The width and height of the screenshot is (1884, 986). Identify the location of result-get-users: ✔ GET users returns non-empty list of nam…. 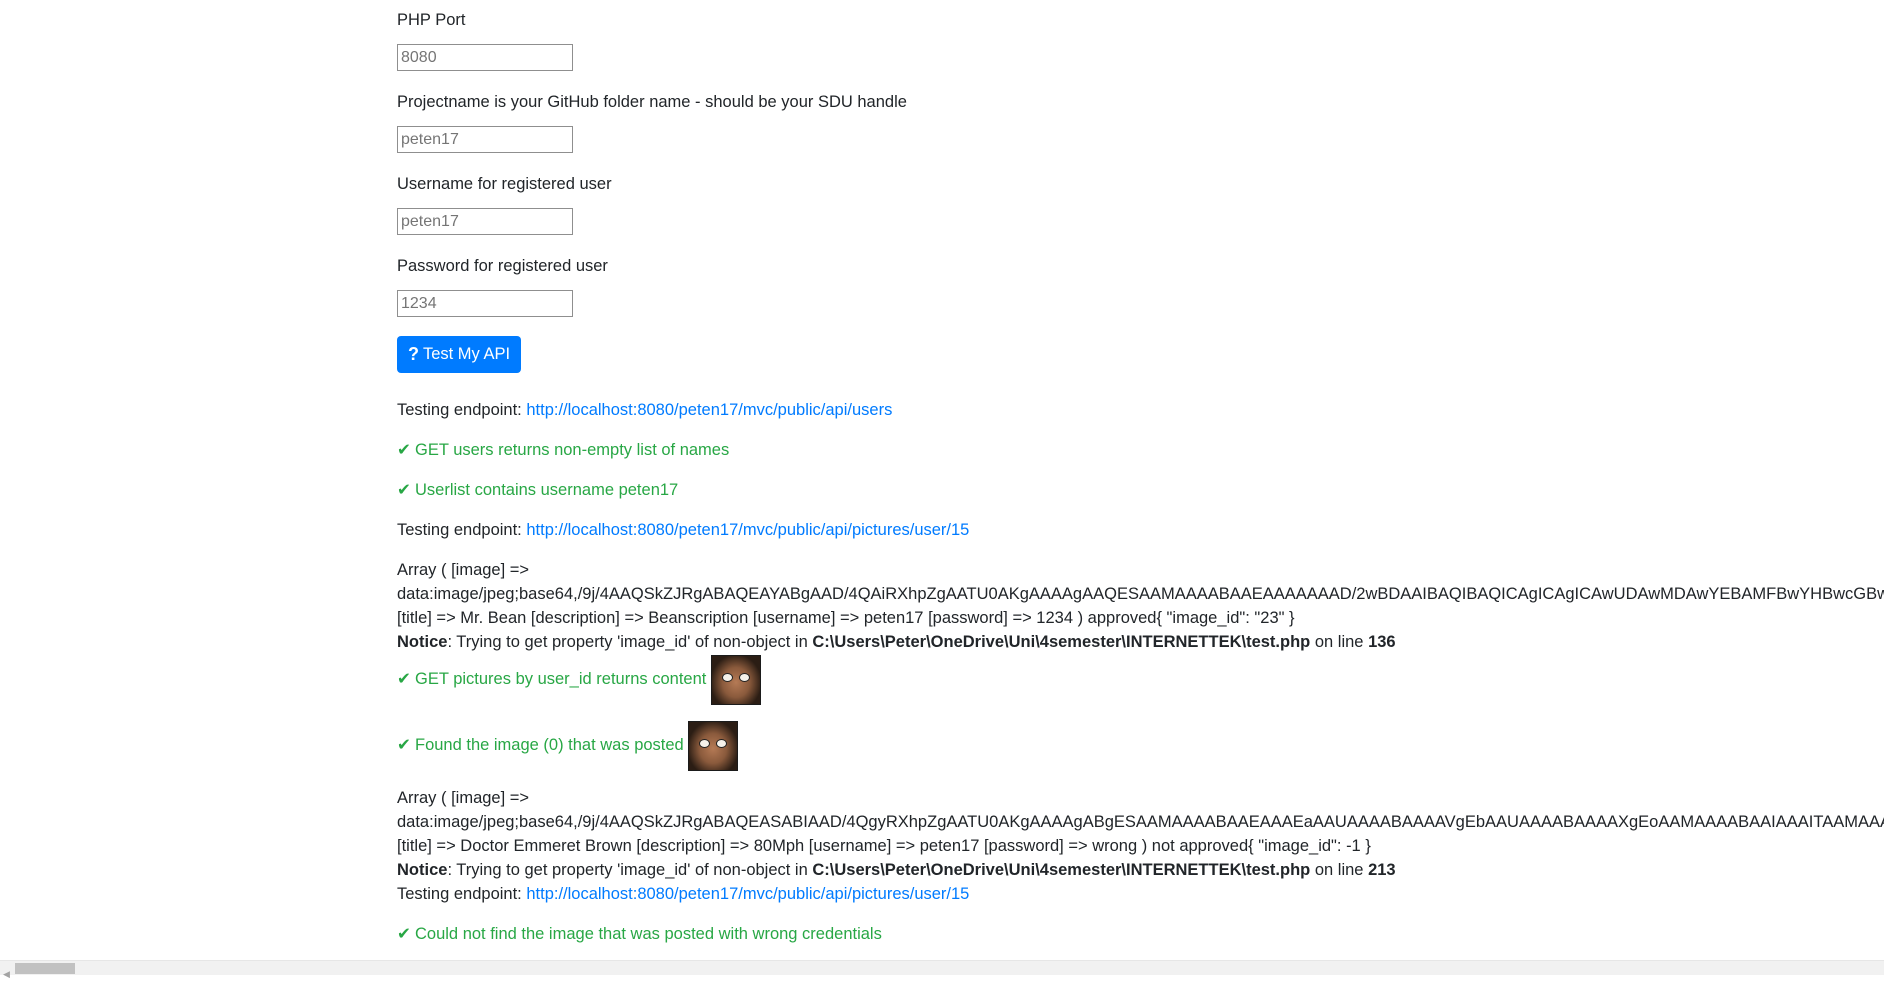
(563, 450).